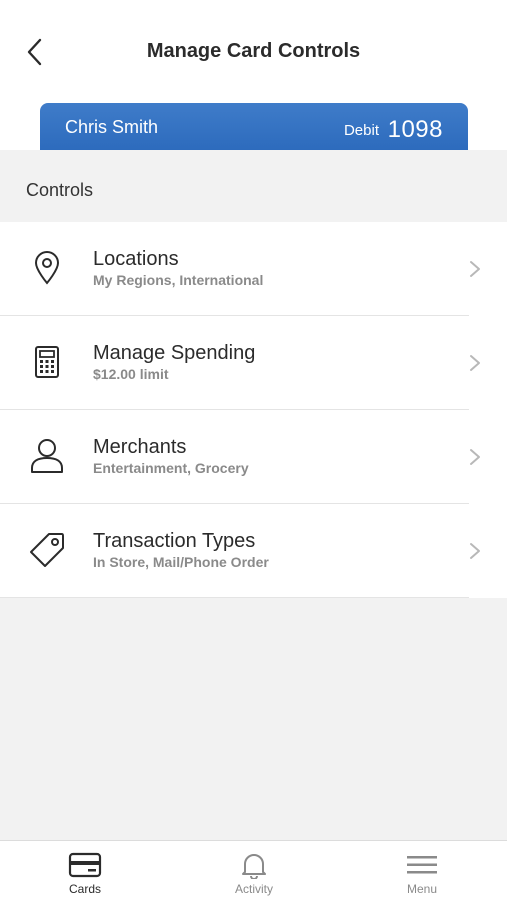 The width and height of the screenshot is (507, 900). I want to click on bell-icon, so click(254, 865).